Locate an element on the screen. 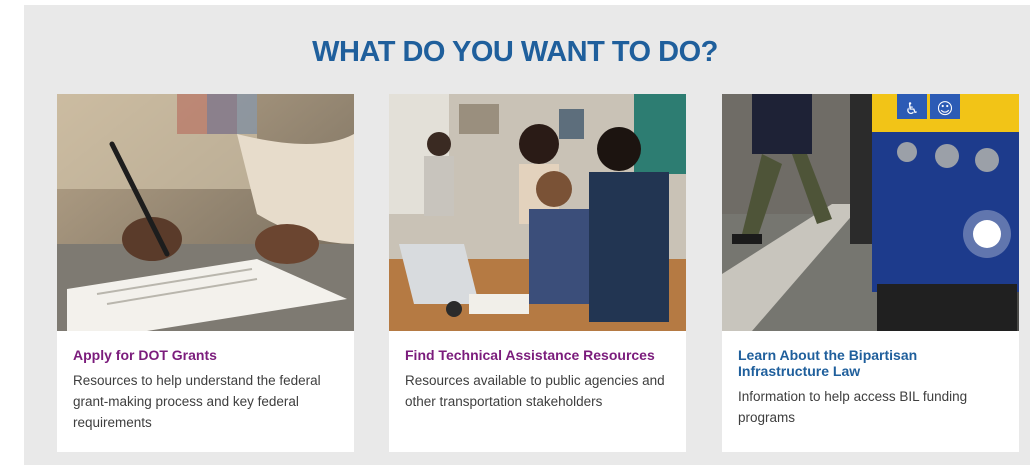 The height and width of the screenshot is (465, 1030). signing-documents-photo is located at coordinates (205, 212).